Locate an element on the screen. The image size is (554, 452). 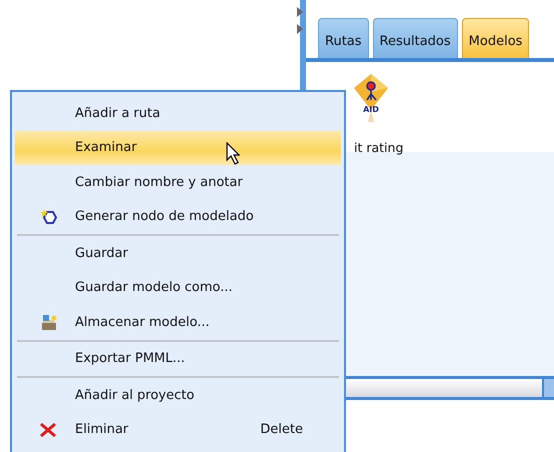
menu-item: Generar nodo de modelado is located at coordinates (178, 217).